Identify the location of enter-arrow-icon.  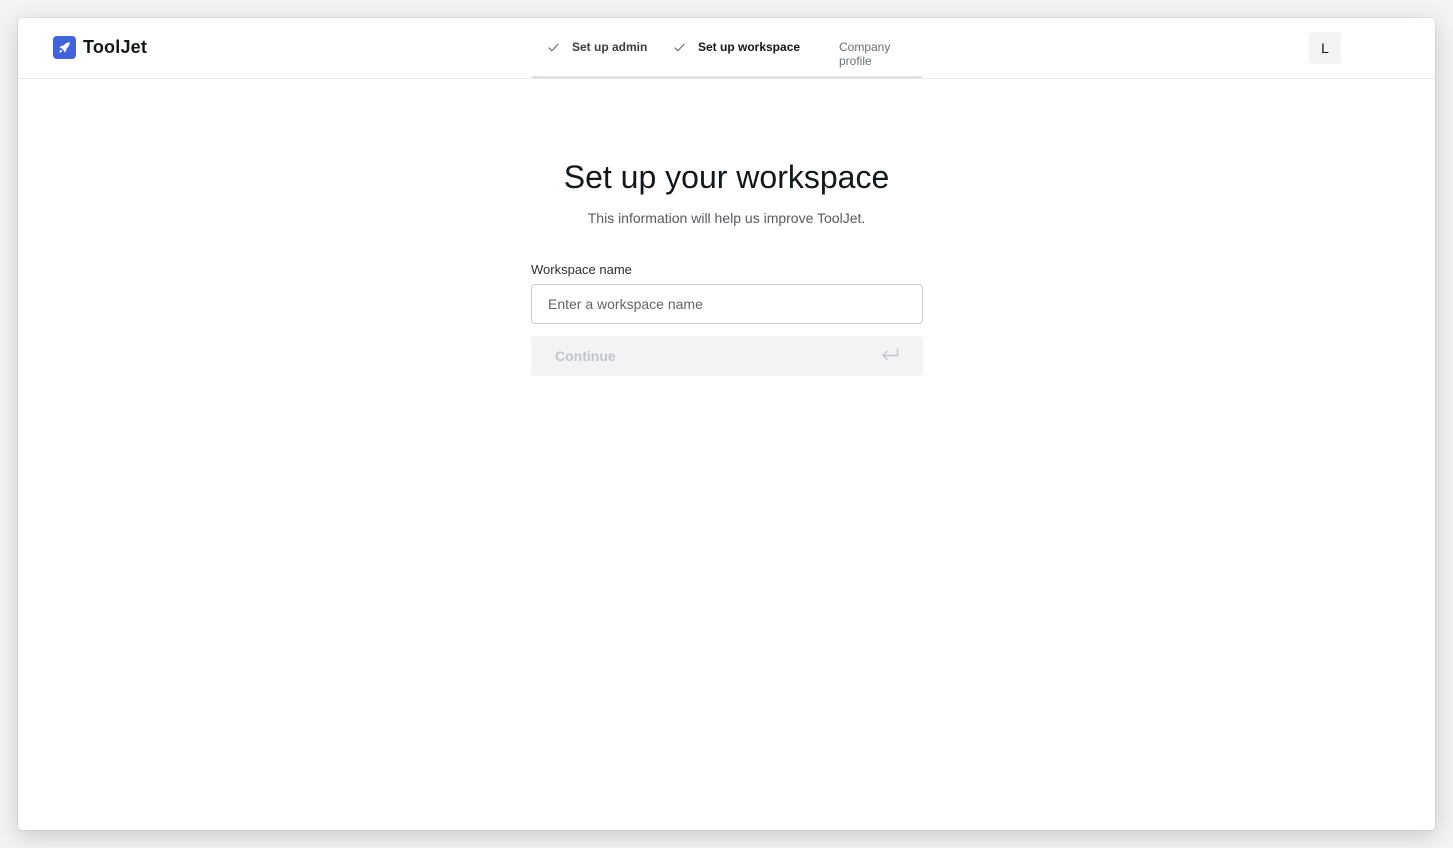
(890, 356).